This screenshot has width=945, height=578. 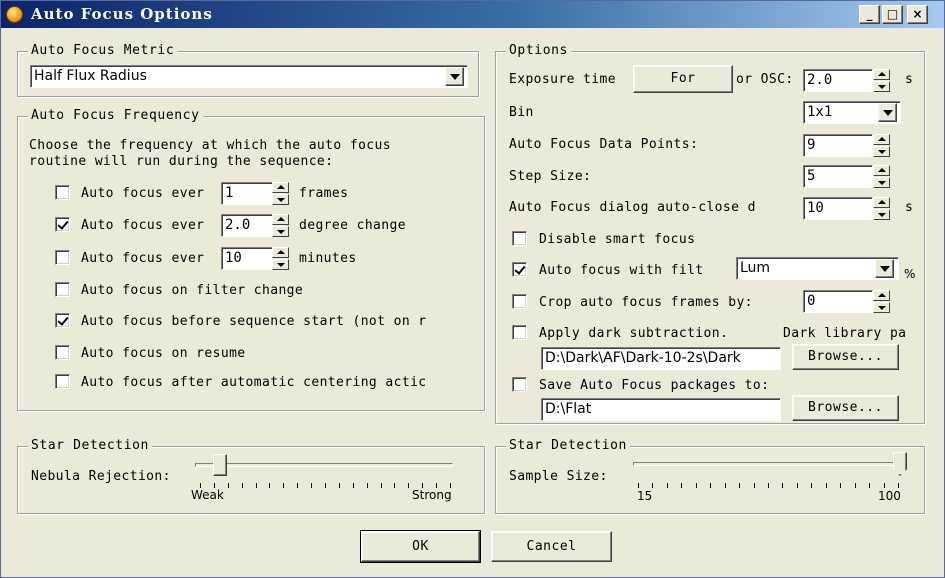 I want to click on sample-size-slider, so click(x=768, y=477).